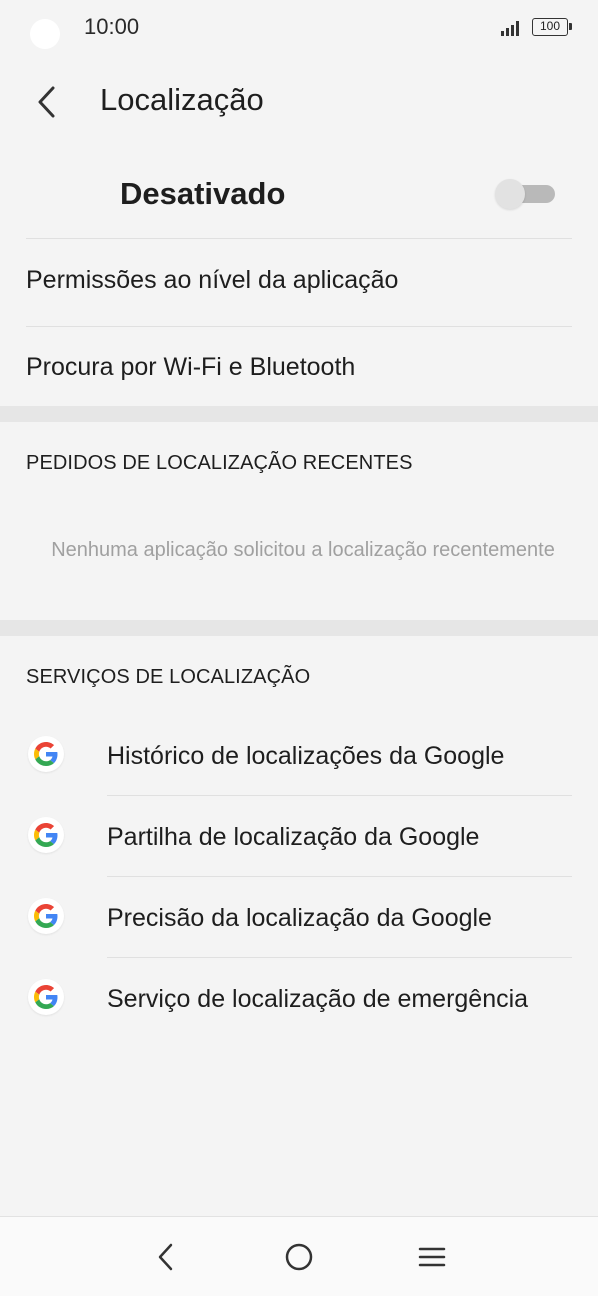 Image resolution: width=598 pixels, height=1296 pixels. Describe the element at coordinates (182, 99) in the screenshot. I see `page-title: Localização` at that location.